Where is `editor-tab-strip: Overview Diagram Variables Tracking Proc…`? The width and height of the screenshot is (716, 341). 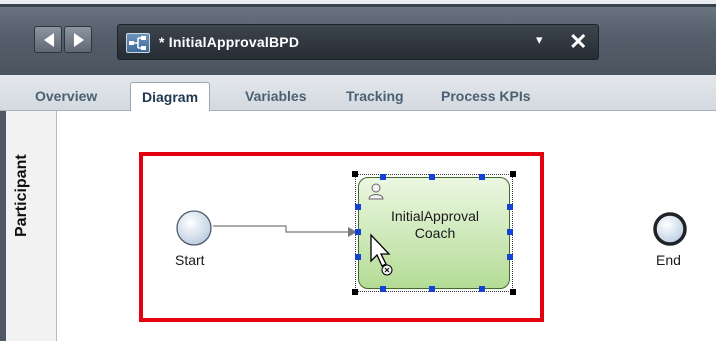 editor-tab-strip: Overview Diagram Variables Tracking Proc… is located at coordinates (358, 93).